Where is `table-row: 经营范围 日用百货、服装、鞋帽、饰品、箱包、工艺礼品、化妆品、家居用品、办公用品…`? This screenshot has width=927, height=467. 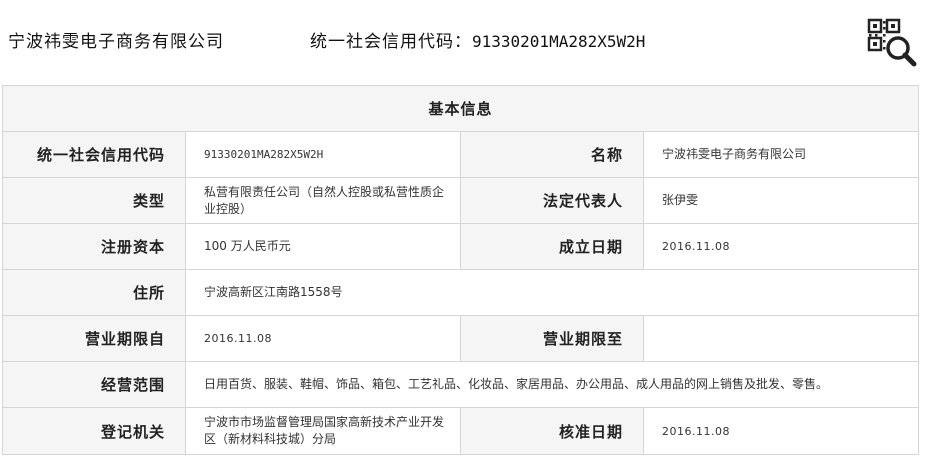 table-row: 经营范围 日用百货、服装、鞋帽、饰品、箱包、工艺礼品、化妆品、家居用品、办公用品… is located at coordinates (461, 384).